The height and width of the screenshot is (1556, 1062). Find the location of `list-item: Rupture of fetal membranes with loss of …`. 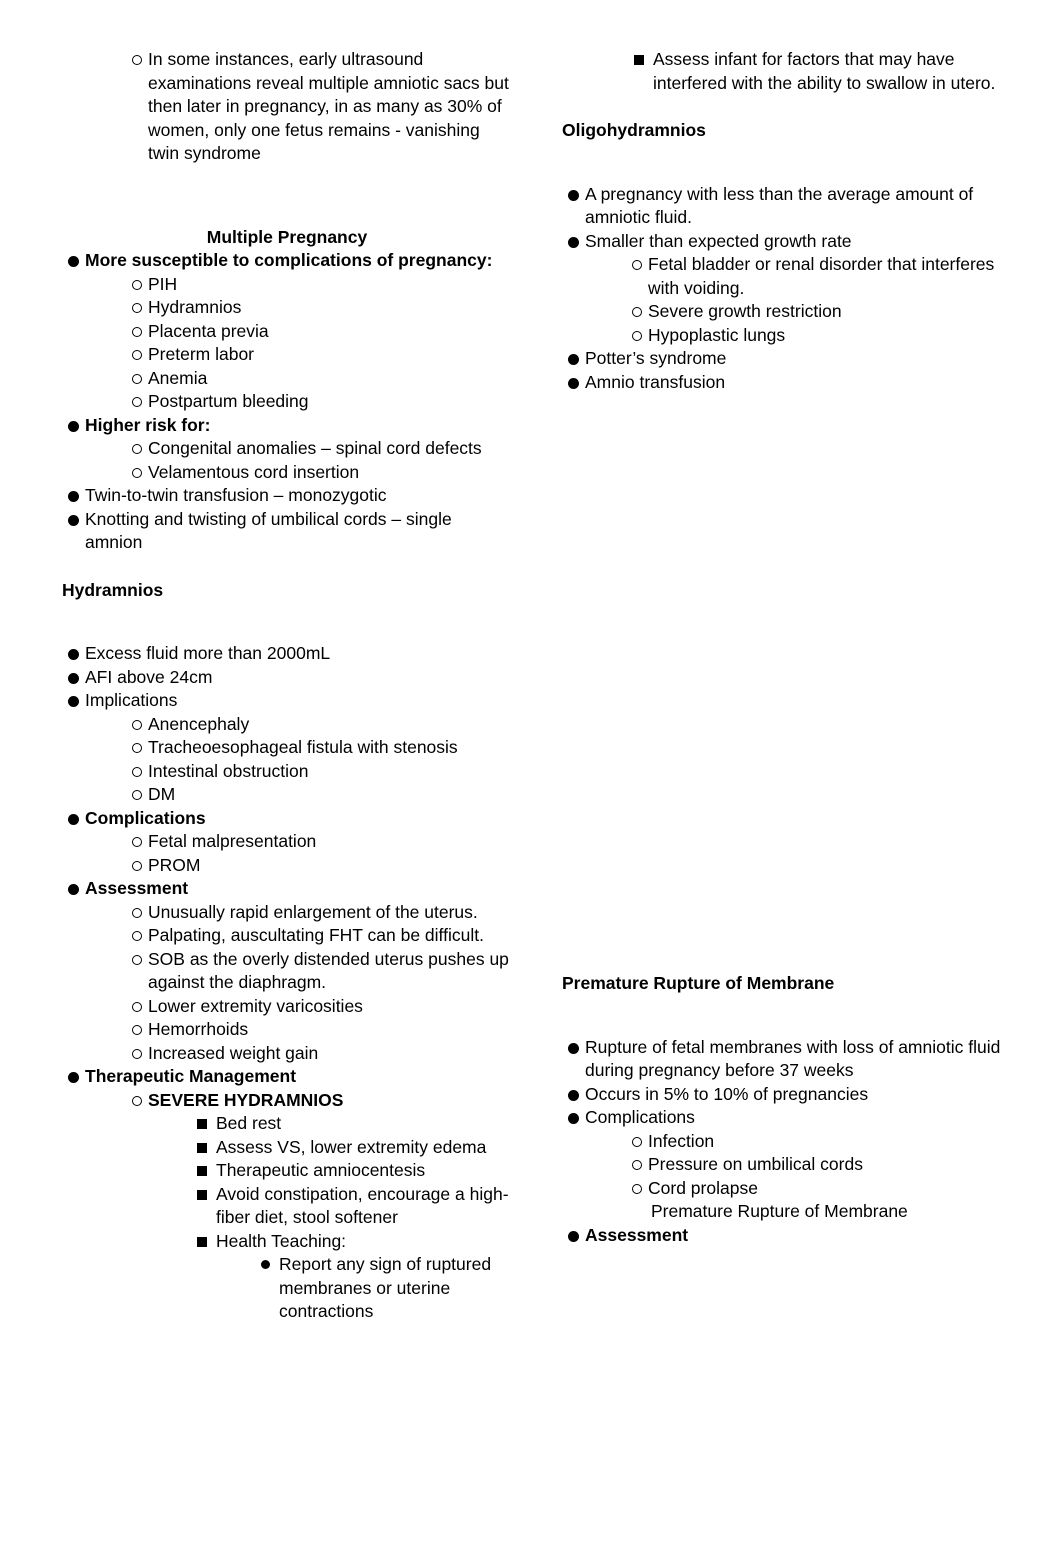

list-item: Rupture of fetal membranes with loss of … is located at coordinates (788, 1059).